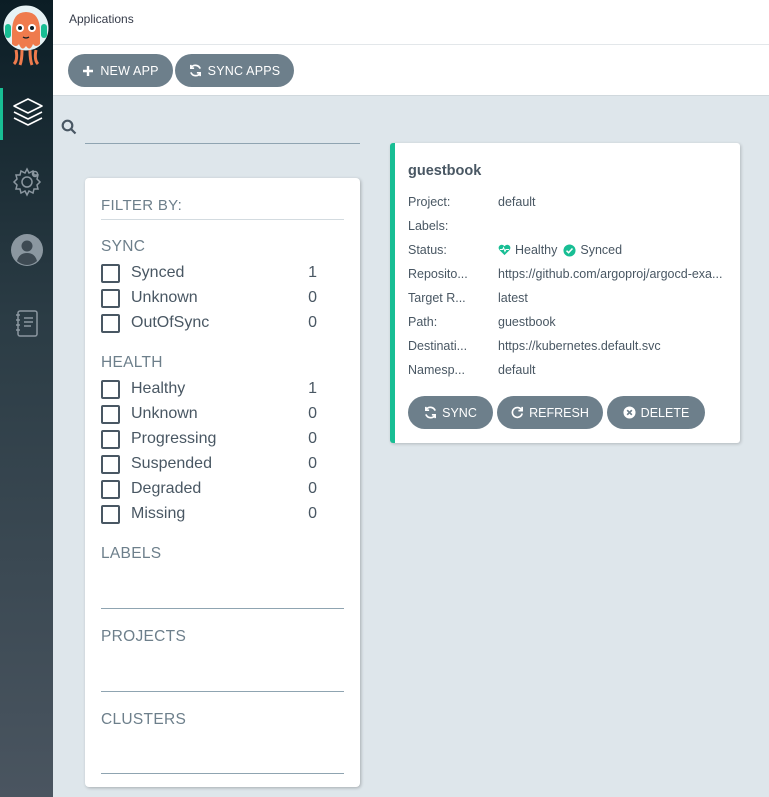 This screenshot has width=769, height=797. What do you see at coordinates (411, 22) in the screenshot?
I see `top-bar: Applications` at bounding box center [411, 22].